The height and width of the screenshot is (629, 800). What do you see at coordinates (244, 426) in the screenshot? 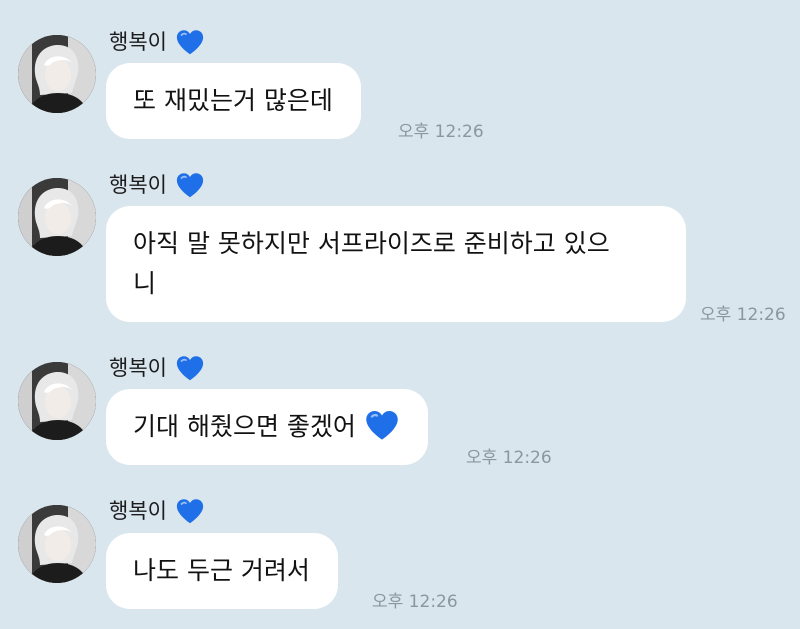
I see `message-text: 기대 해줬으면 좋겠어` at bounding box center [244, 426].